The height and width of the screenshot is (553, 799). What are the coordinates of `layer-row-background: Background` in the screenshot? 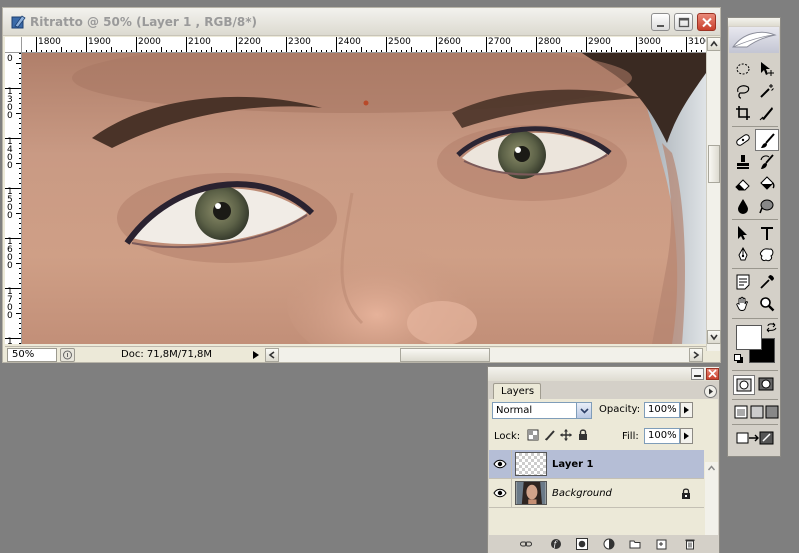 It's located at (596, 493).